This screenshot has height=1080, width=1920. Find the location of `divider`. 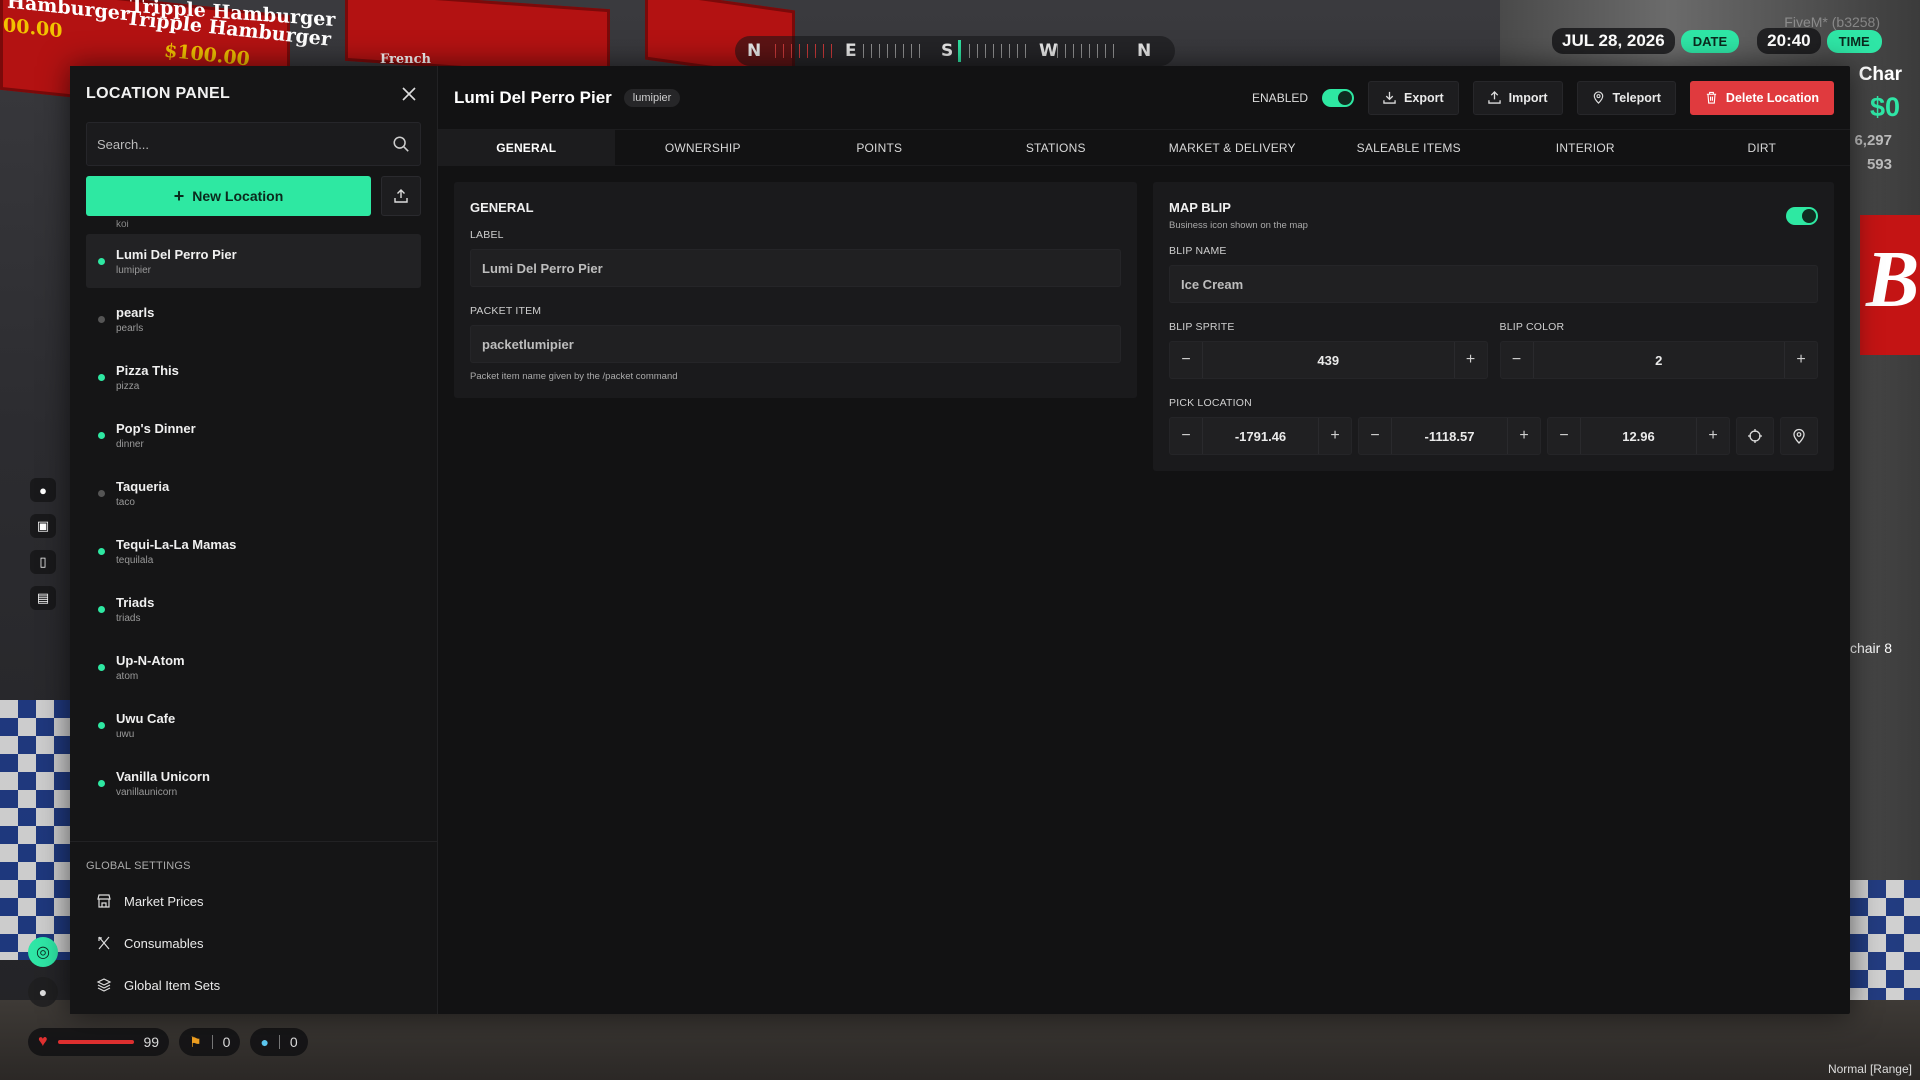

divider is located at coordinates (279, 1042).